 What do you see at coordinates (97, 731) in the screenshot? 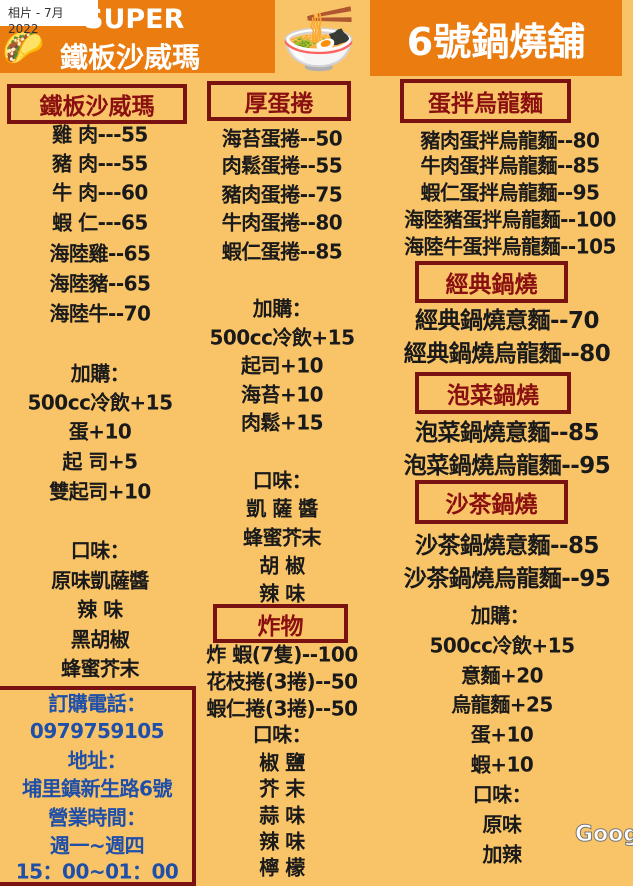
I see `contact-line: 0979759105` at bounding box center [97, 731].